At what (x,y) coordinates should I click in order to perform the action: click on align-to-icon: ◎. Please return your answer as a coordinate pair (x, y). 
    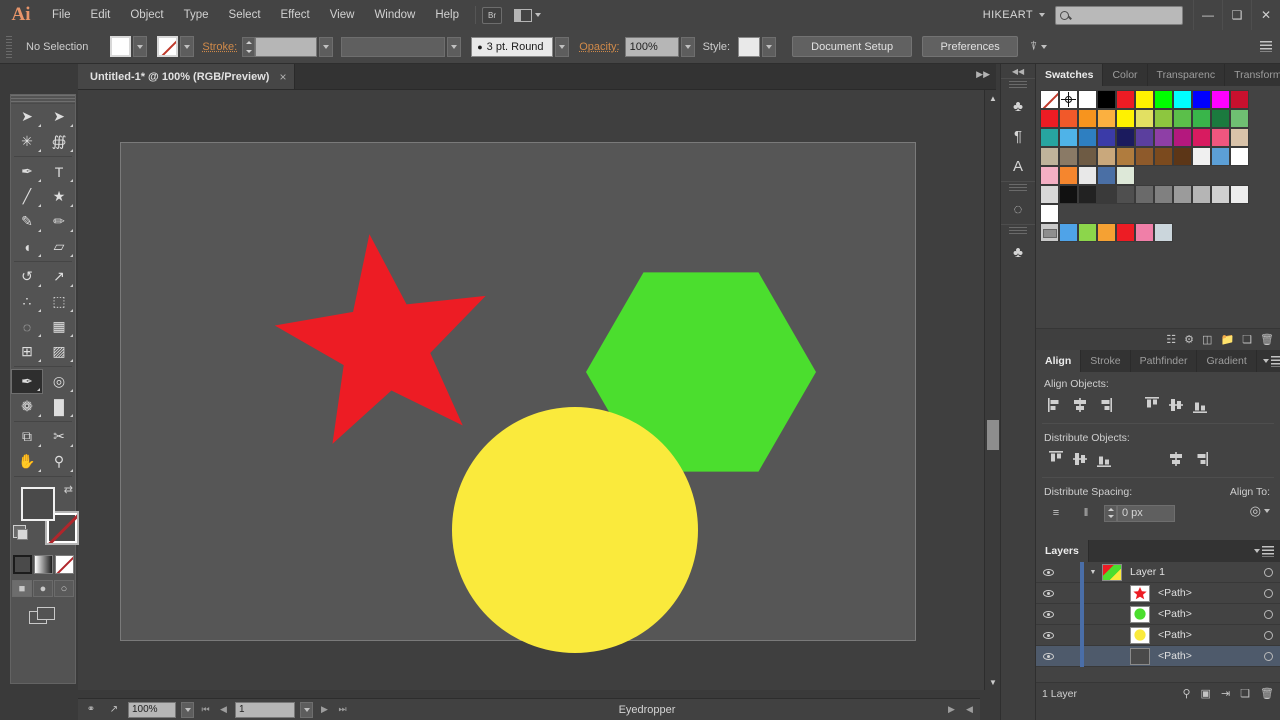
    Looking at the image, I should click on (1255, 511).